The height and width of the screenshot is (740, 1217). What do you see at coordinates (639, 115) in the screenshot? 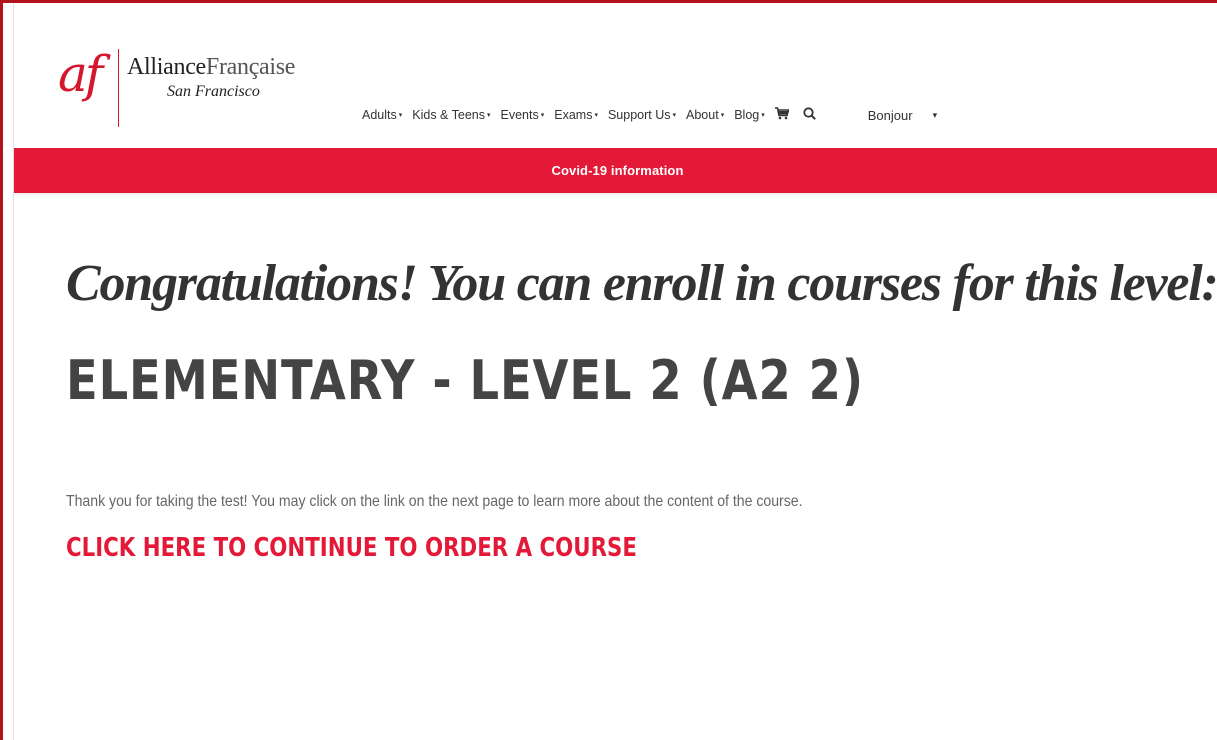
I see `nav-item-label: Support Us` at bounding box center [639, 115].